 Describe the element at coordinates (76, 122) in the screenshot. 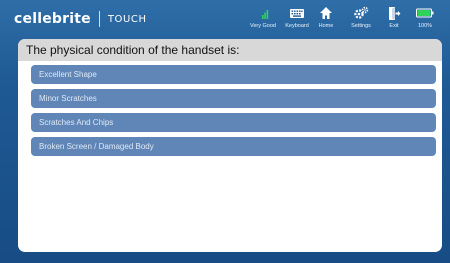

I see `option-label: Scratches And Chips` at that location.